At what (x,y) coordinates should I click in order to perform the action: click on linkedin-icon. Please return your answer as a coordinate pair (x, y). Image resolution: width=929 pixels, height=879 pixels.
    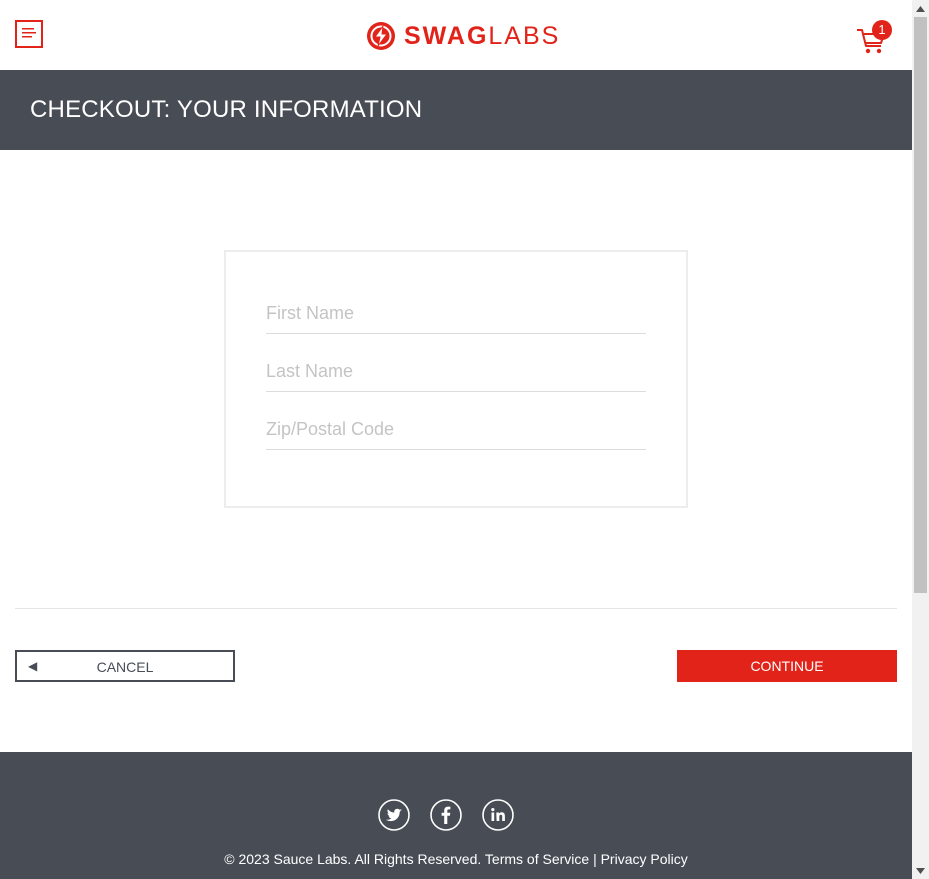
    Looking at the image, I should click on (498, 815).